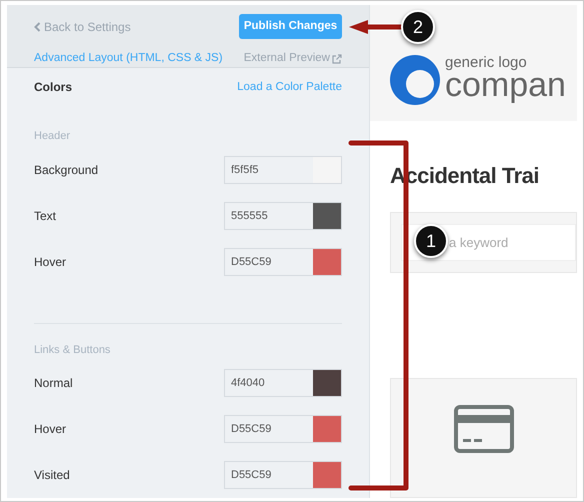  Describe the element at coordinates (283, 216) in the screenshot. I see `color-input: 555555` at that location.